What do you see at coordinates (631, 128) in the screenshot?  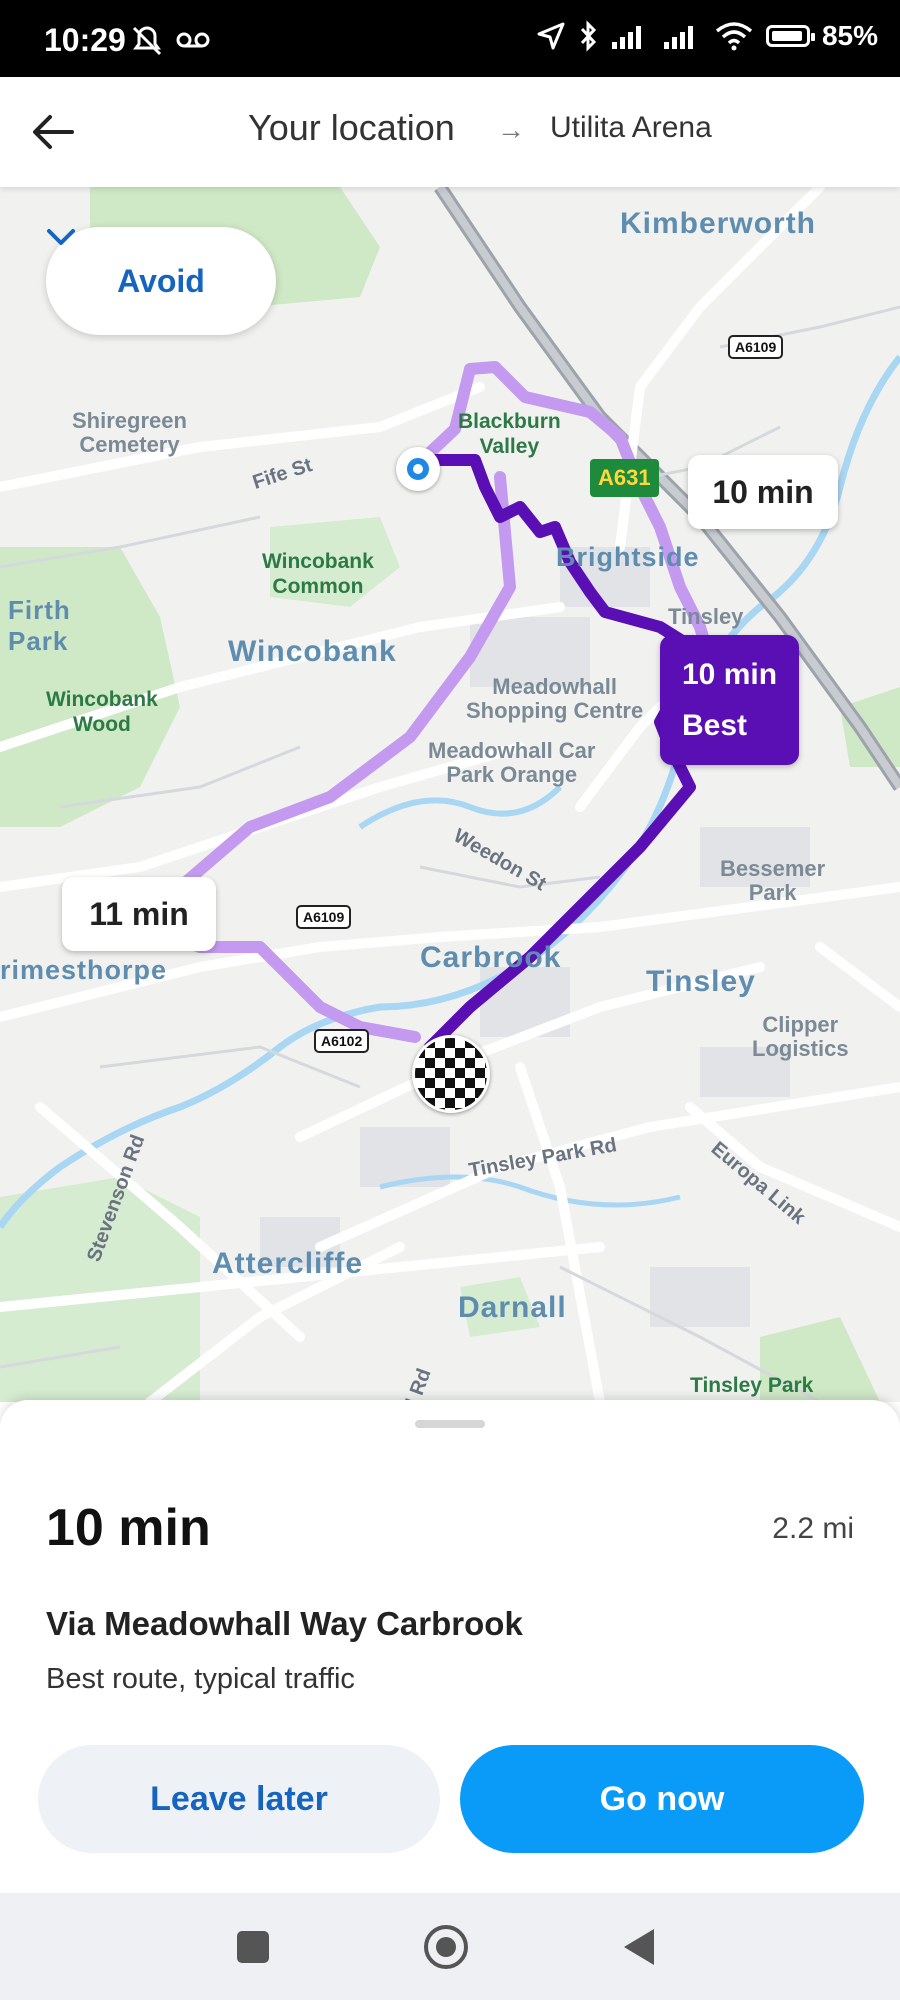 I see `destination-label: Utilita Arena` at bounding box center [631, 128].